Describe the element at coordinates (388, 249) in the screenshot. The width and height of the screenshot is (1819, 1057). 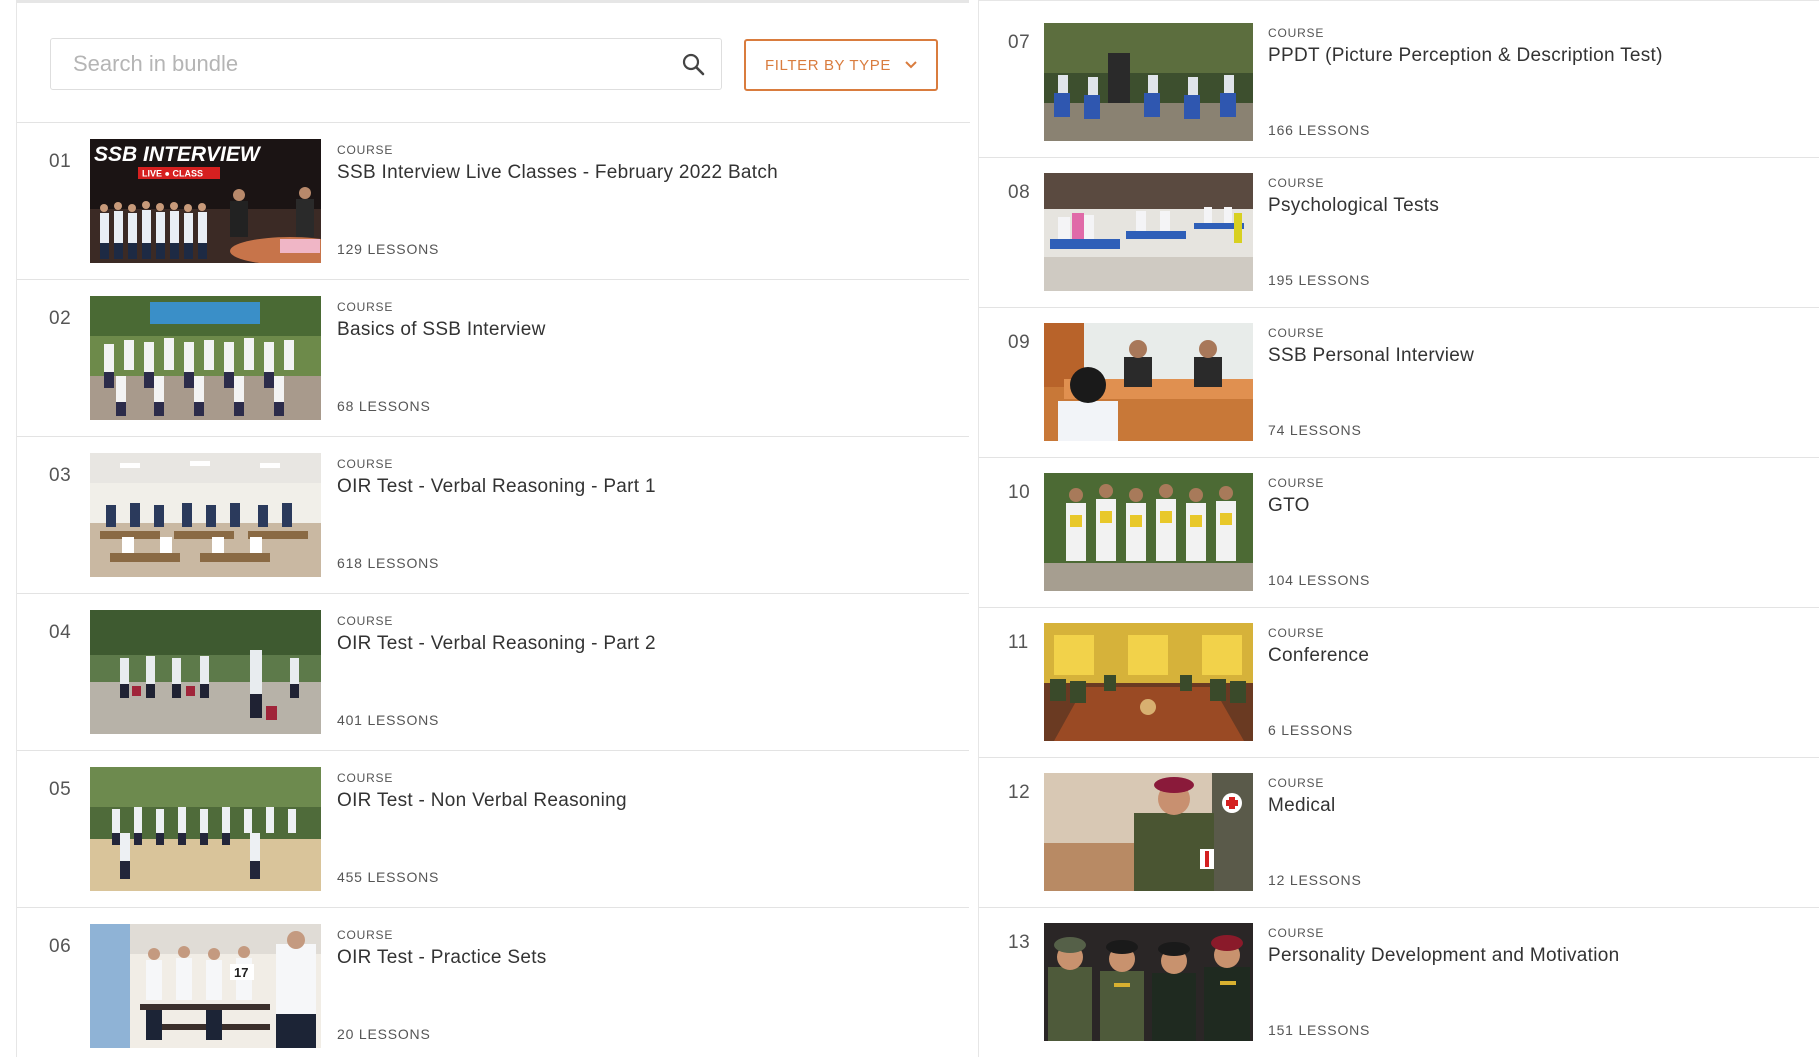
I see `course-lesson-count: 129 LESSONS` at that location.